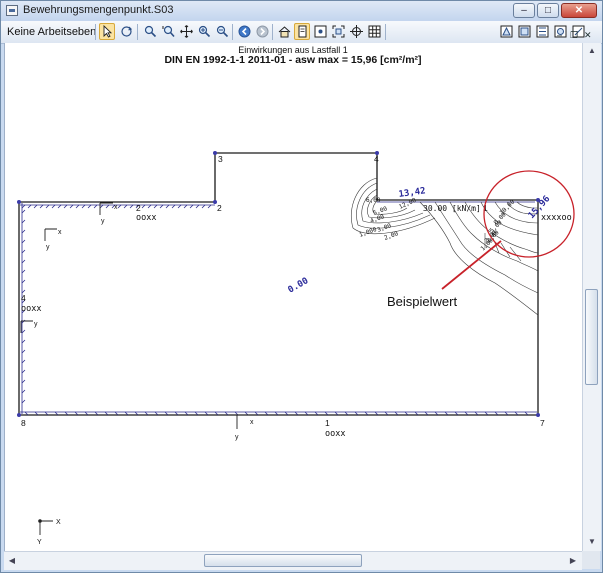  What do you see at coordinates (150, 31) in the screenshot?
I see `zoom-icon` at bounding box center [150, 31].